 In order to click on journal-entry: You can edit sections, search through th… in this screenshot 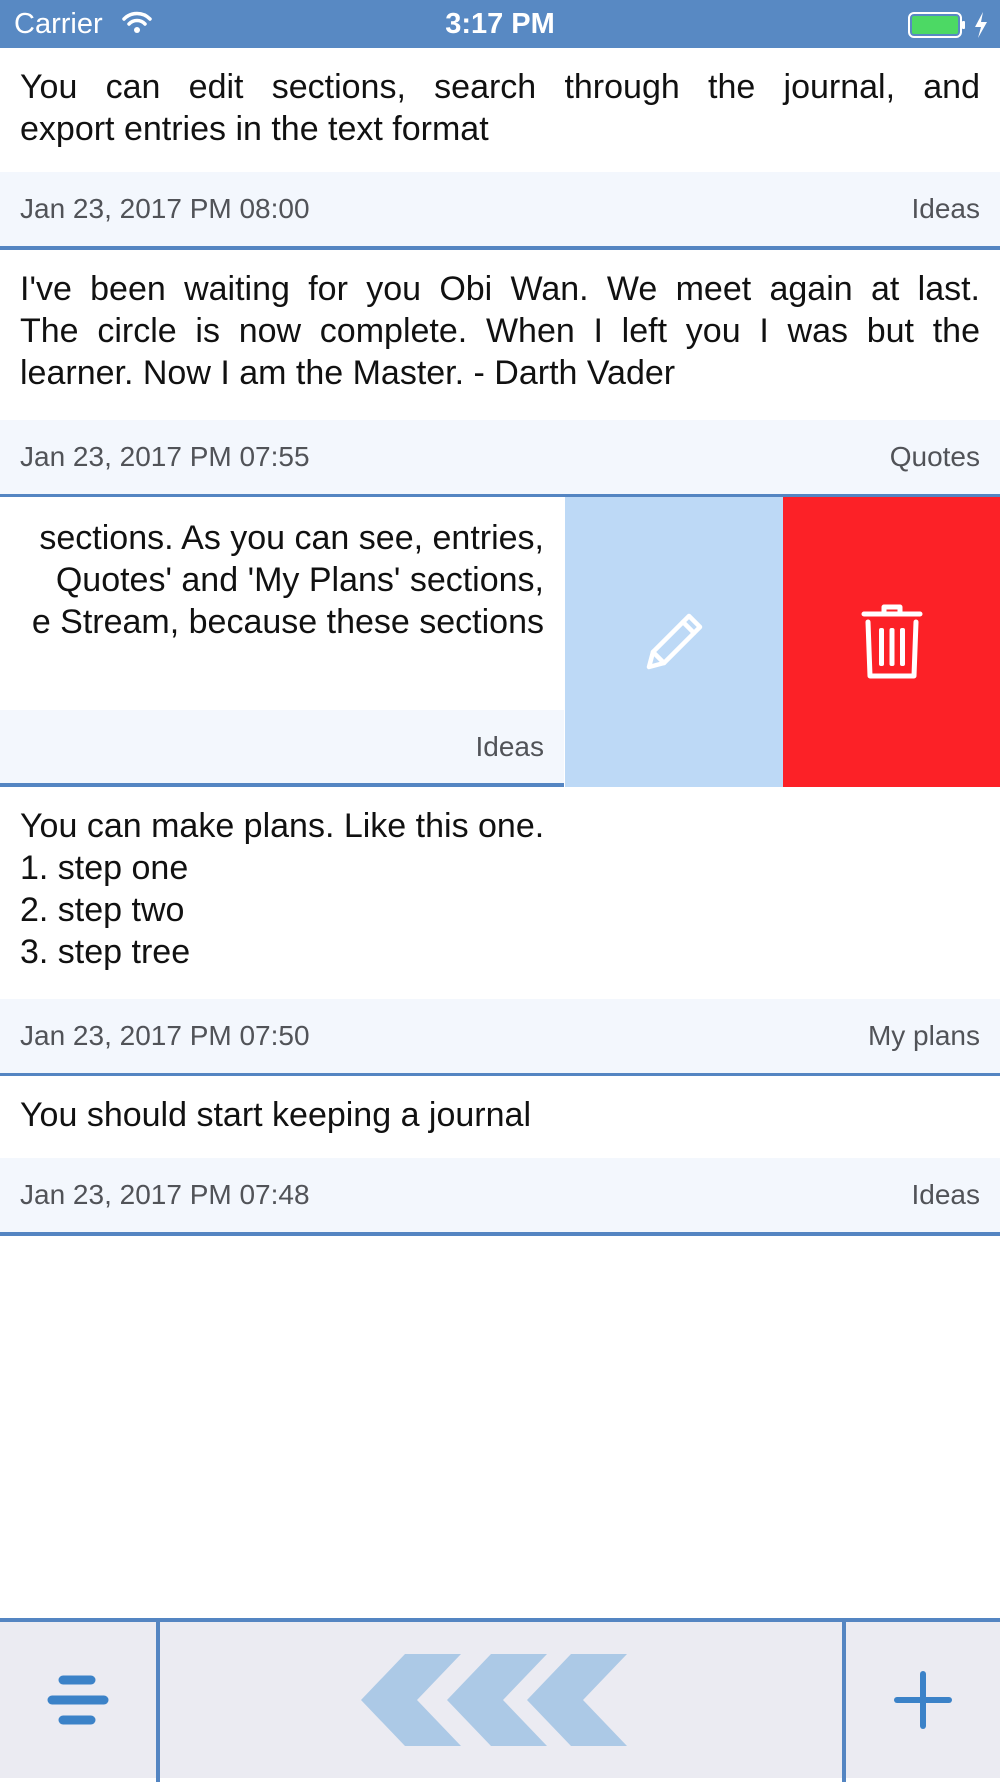, I will do `click(500, 149)`.